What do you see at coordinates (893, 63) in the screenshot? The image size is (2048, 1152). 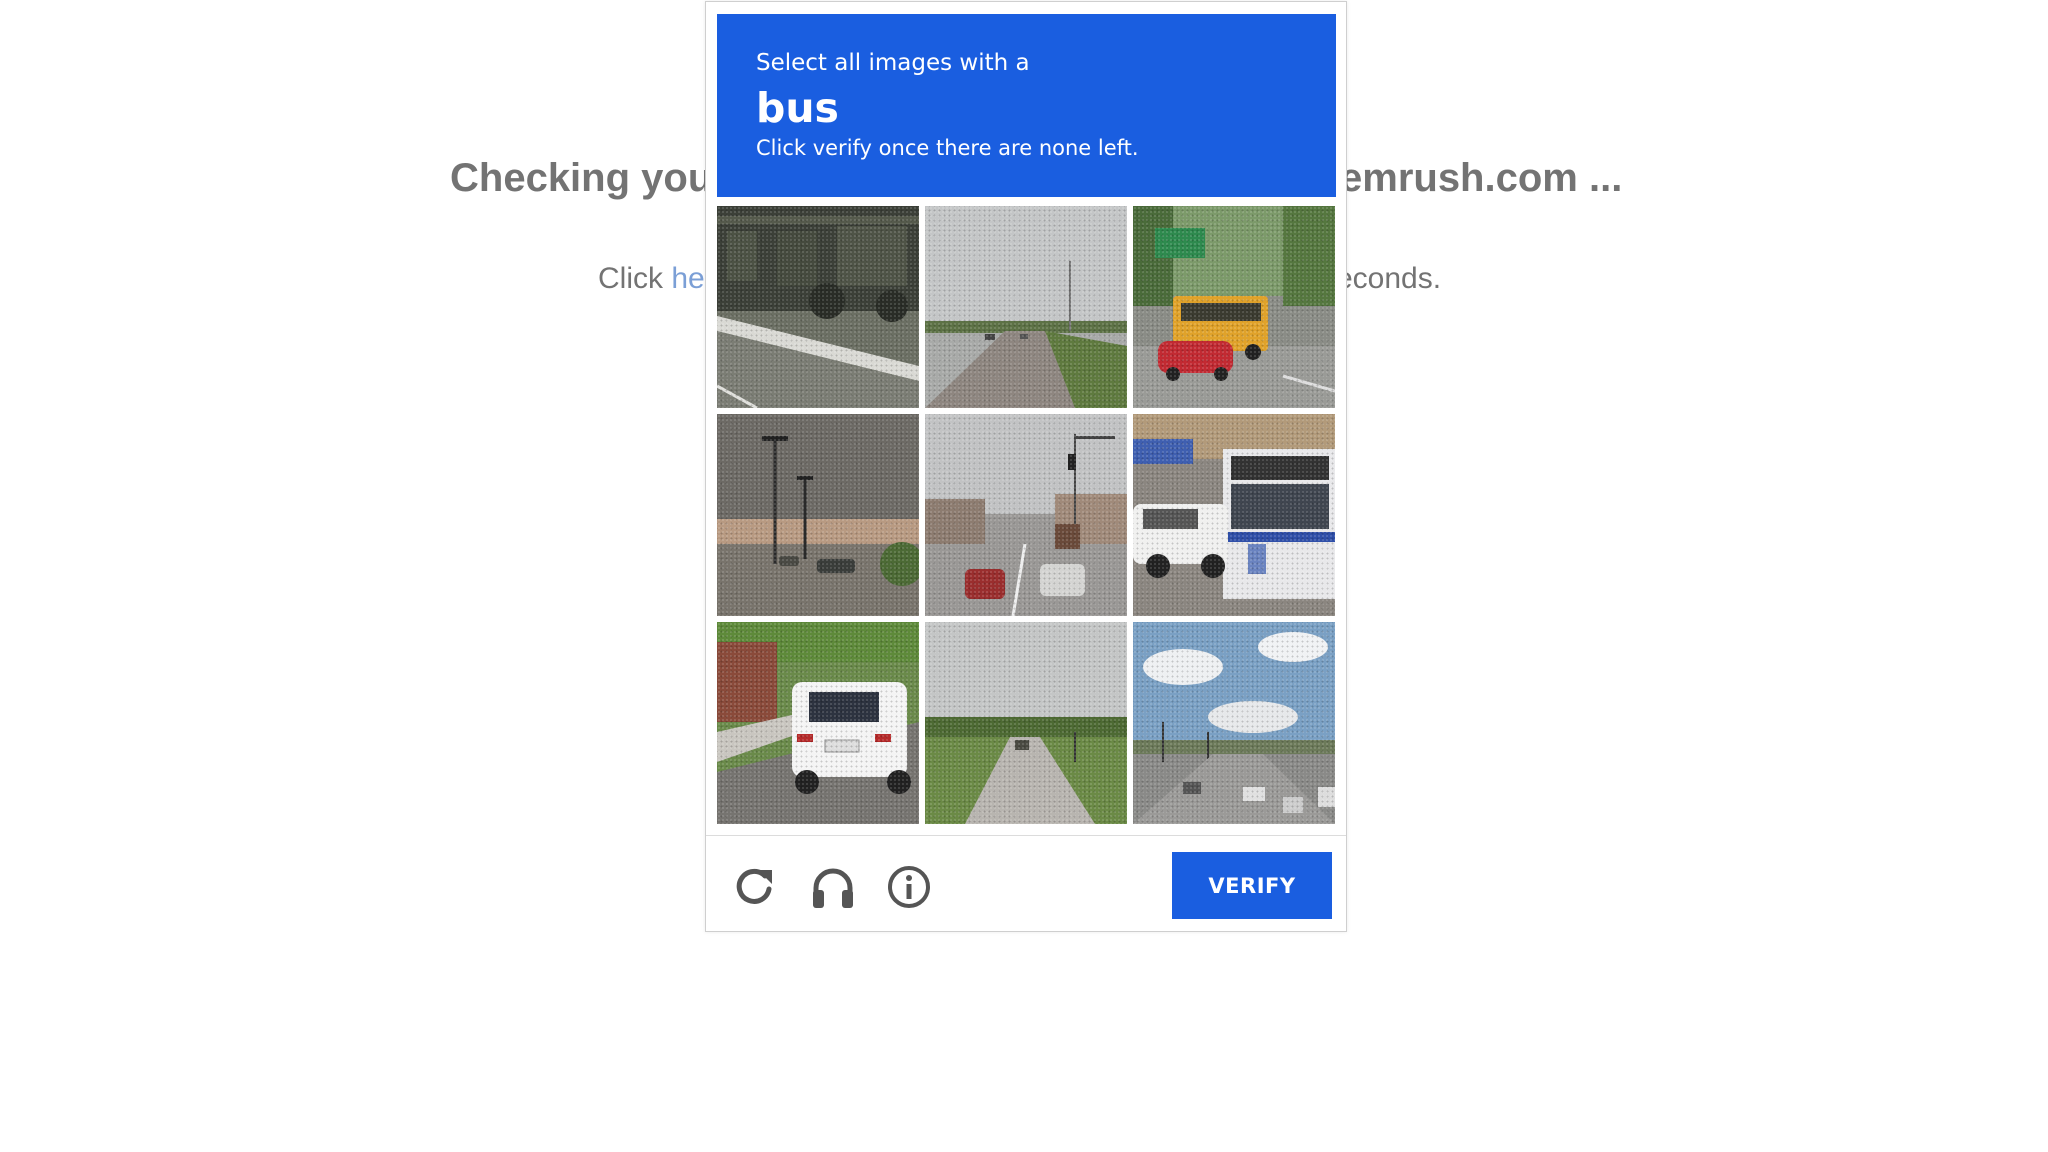 I see `captcha-instruction: Select all images with a` at bounding box center [893, 63].